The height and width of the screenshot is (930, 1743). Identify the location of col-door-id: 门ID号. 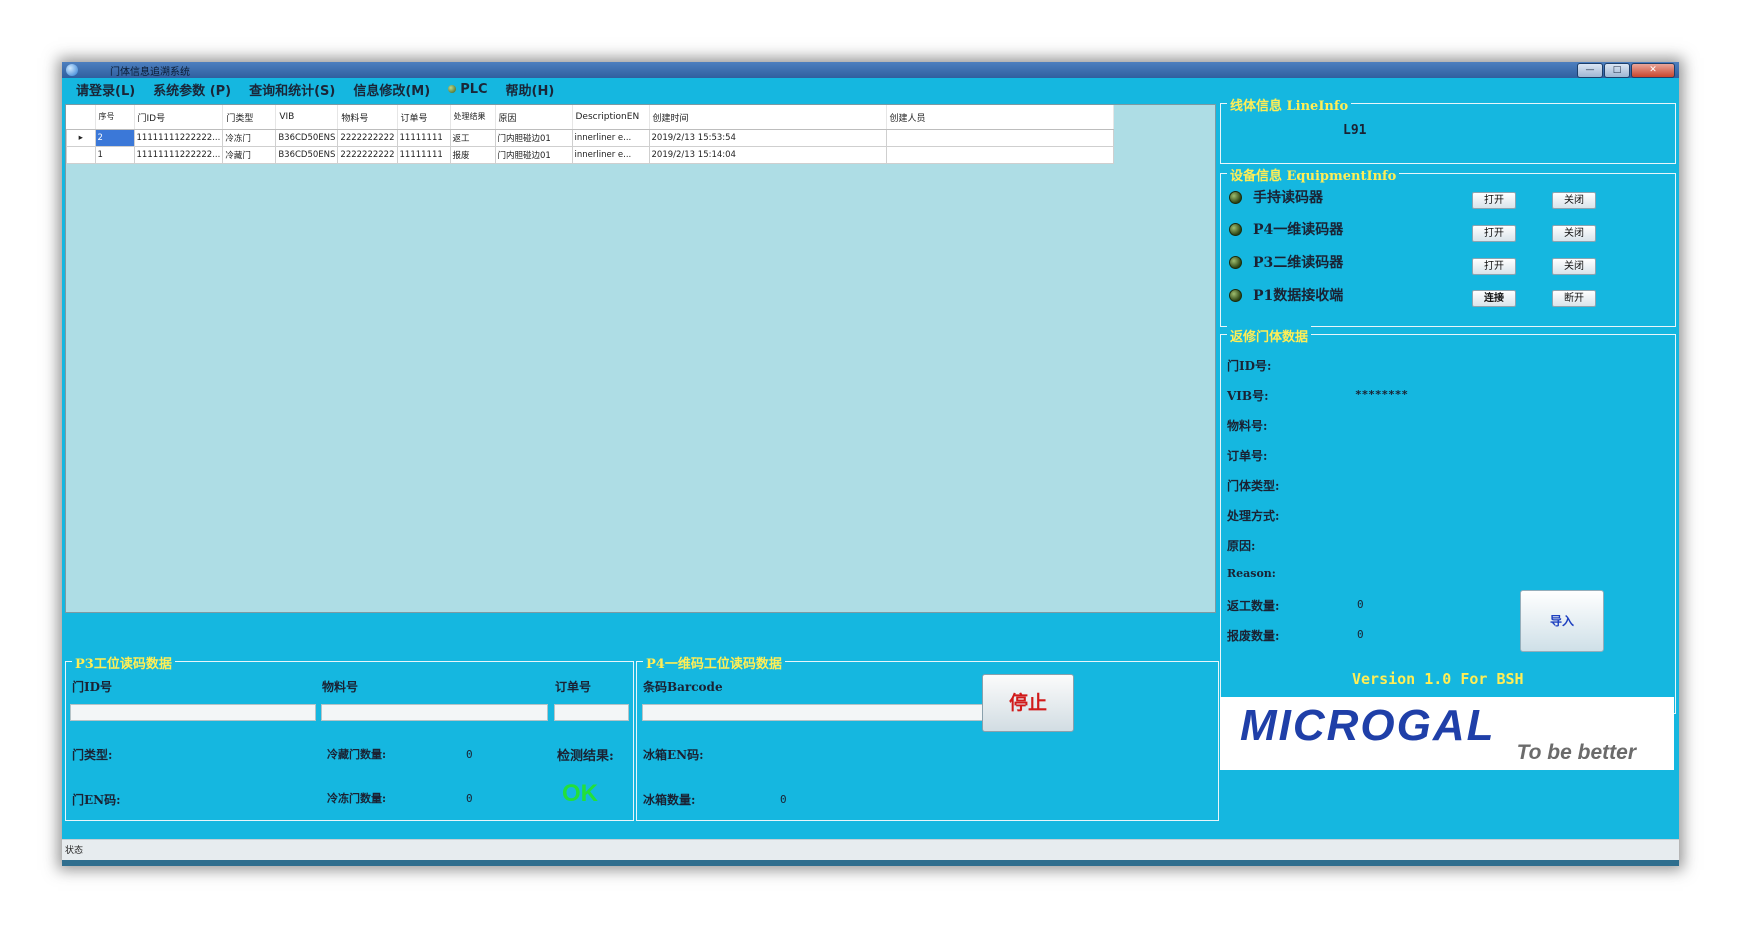
(179, 117).